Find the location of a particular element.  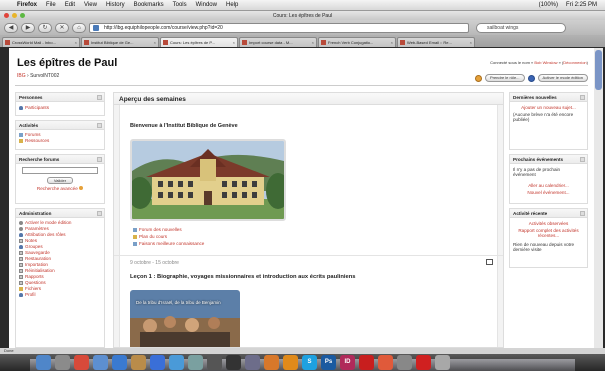

mail-icon is located at coordinates (100, 362).